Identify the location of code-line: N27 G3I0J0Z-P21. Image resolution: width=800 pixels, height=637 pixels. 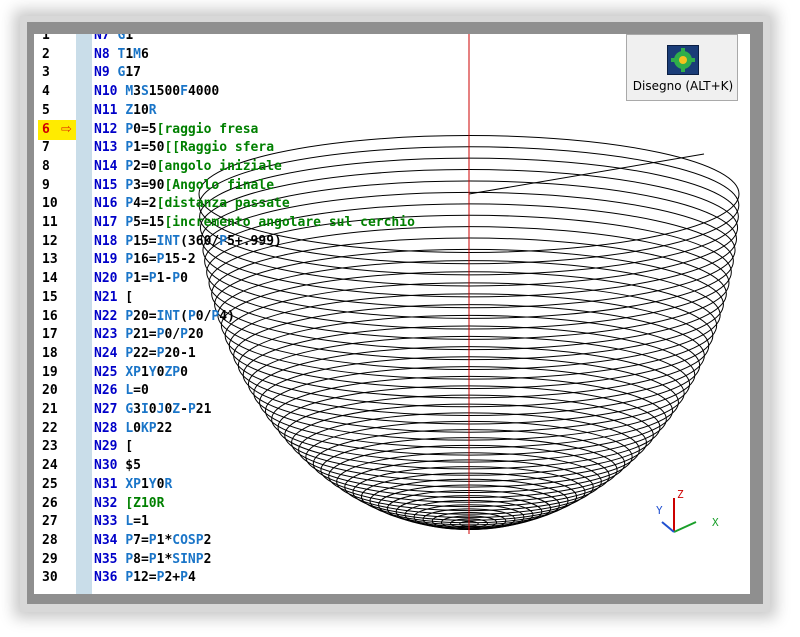
(152, 410).